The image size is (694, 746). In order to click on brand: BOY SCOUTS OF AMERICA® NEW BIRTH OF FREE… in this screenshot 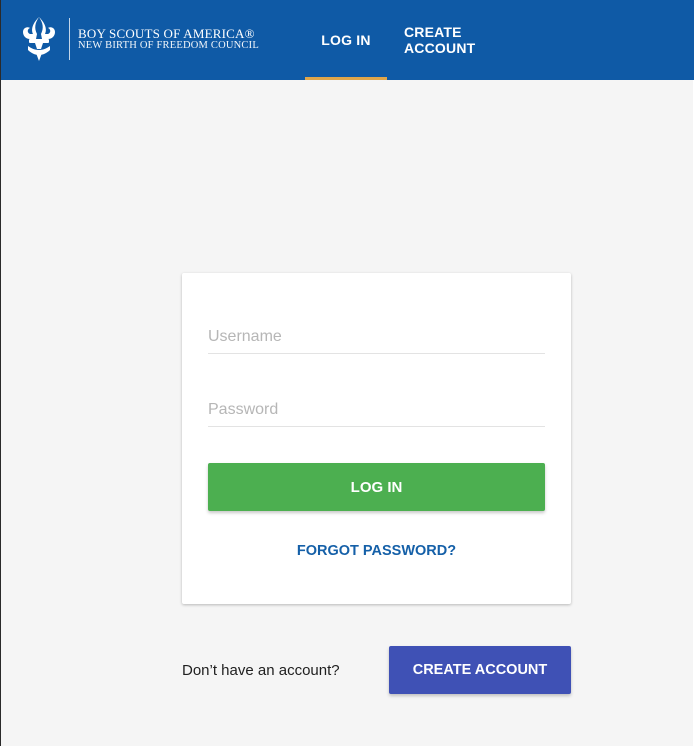, I will do `click(139, 39)`.